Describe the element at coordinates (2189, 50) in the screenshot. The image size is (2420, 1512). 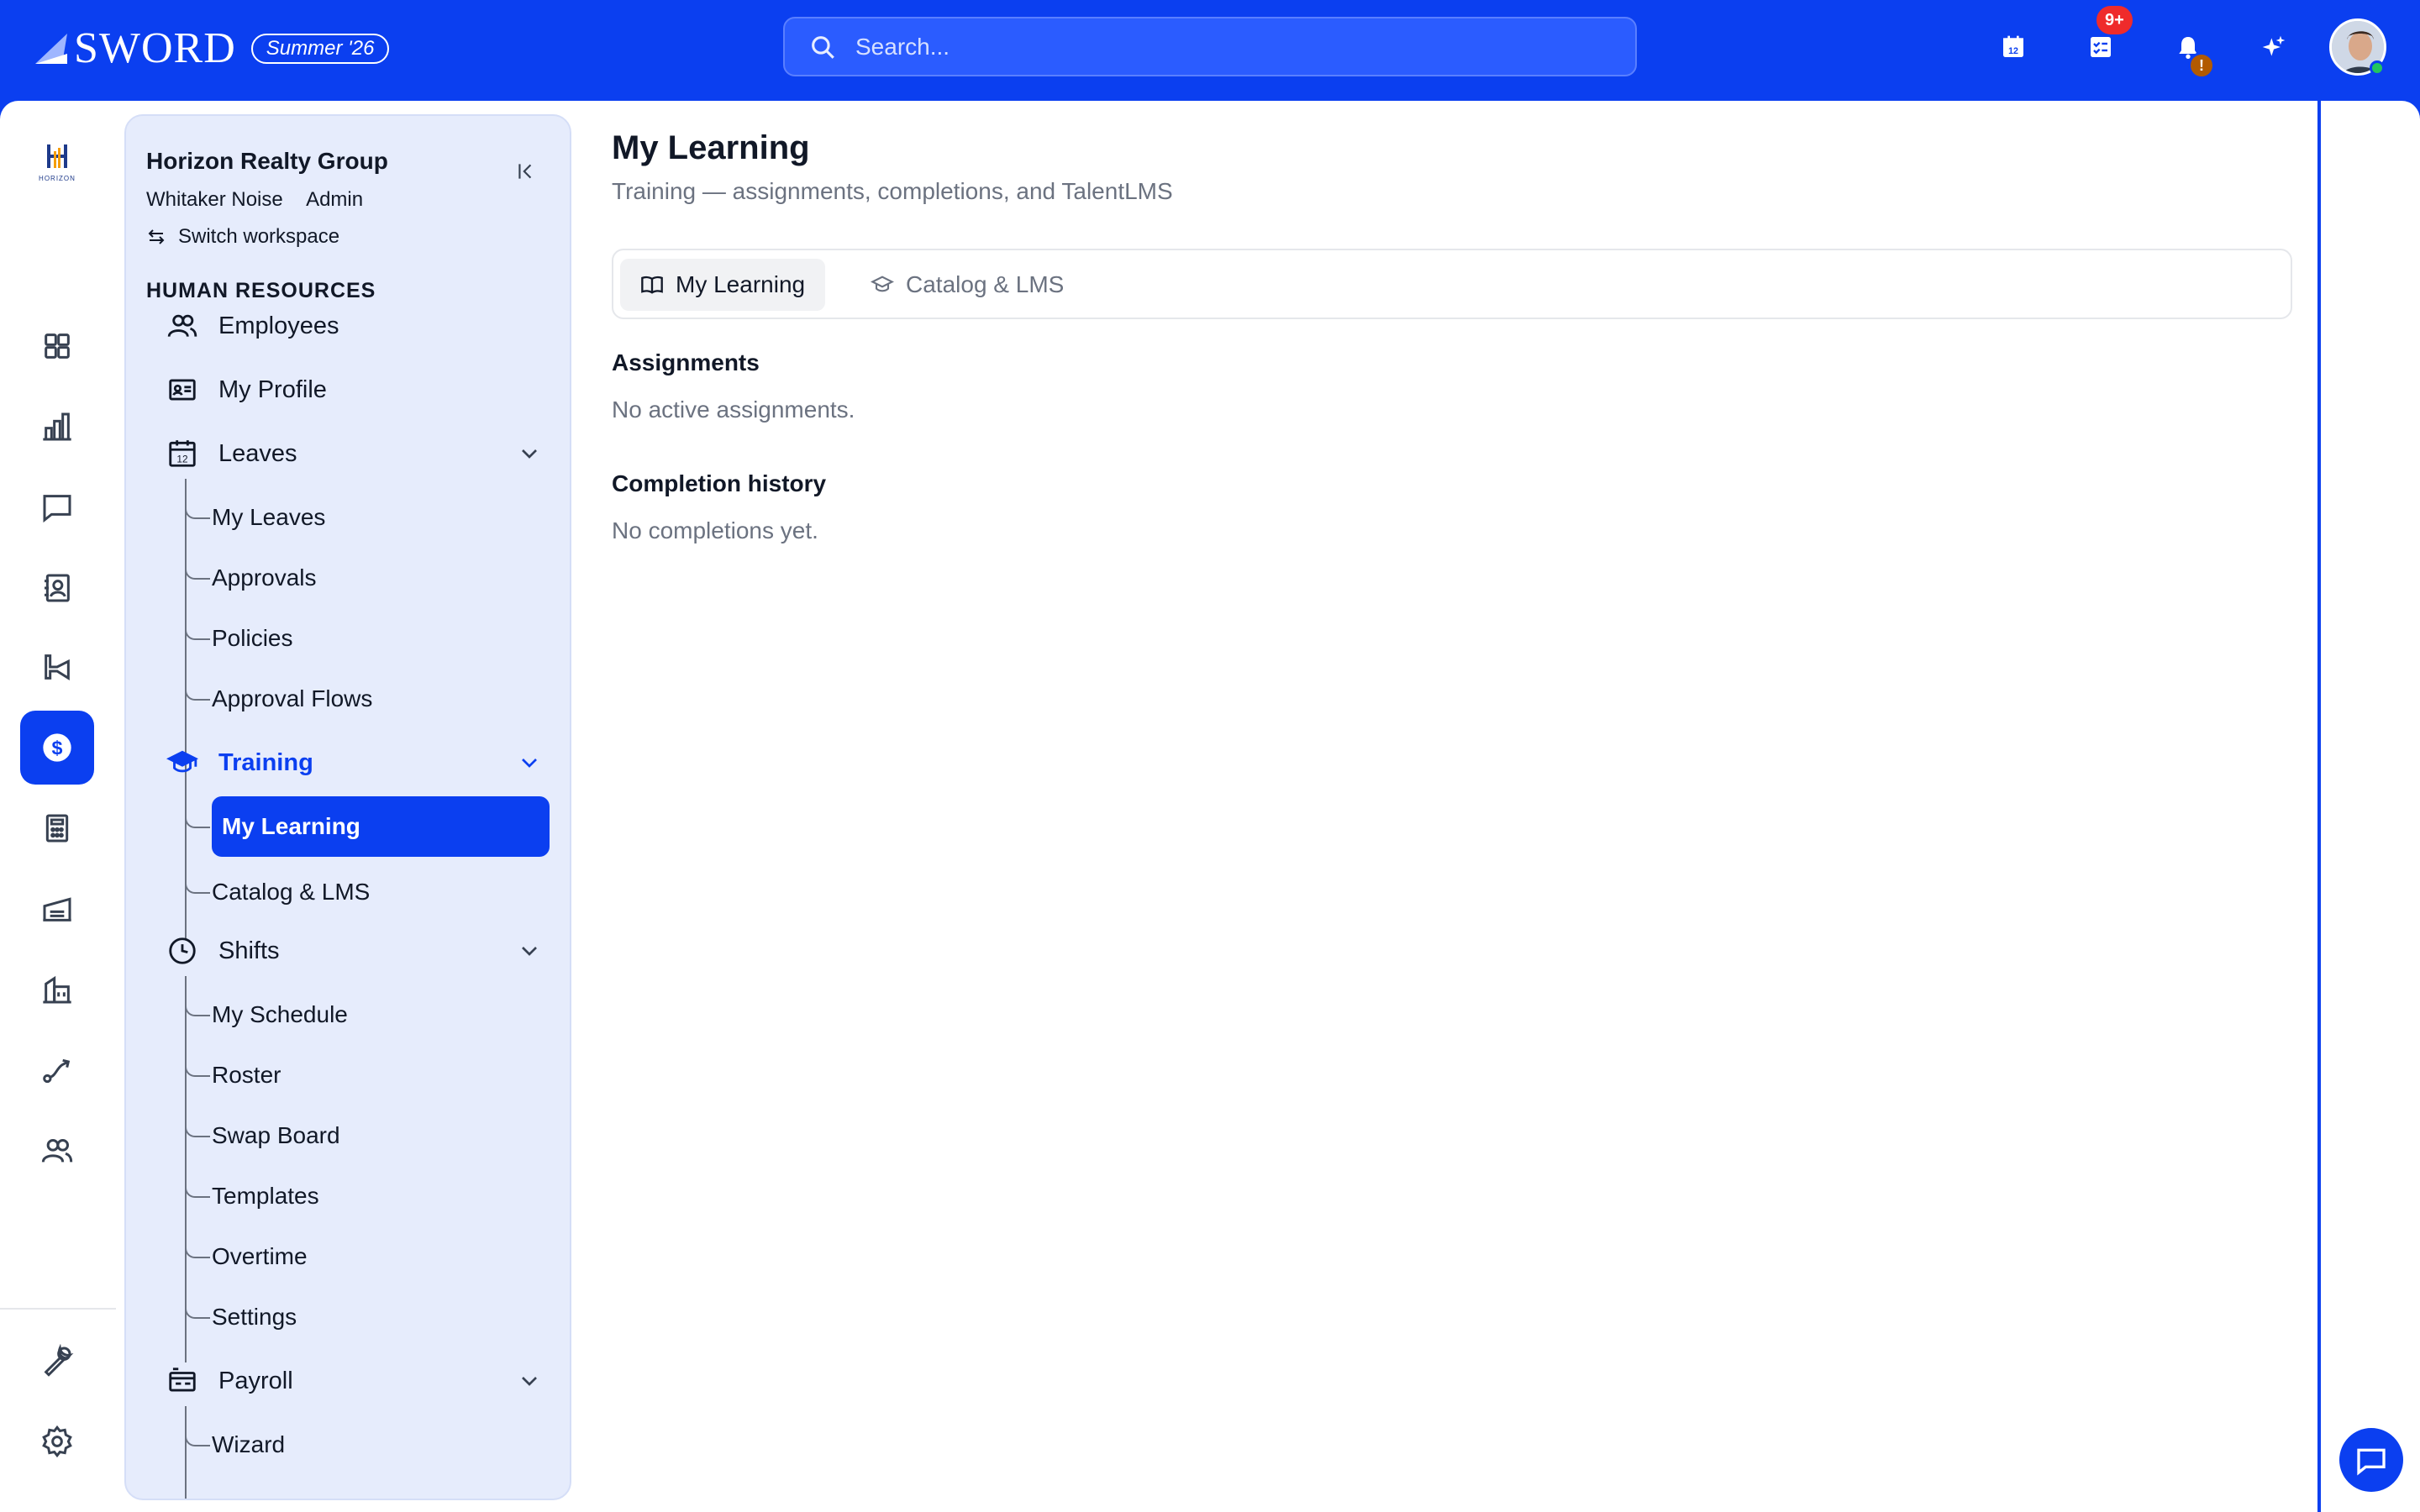
I see `notifications-button: !` at that location.